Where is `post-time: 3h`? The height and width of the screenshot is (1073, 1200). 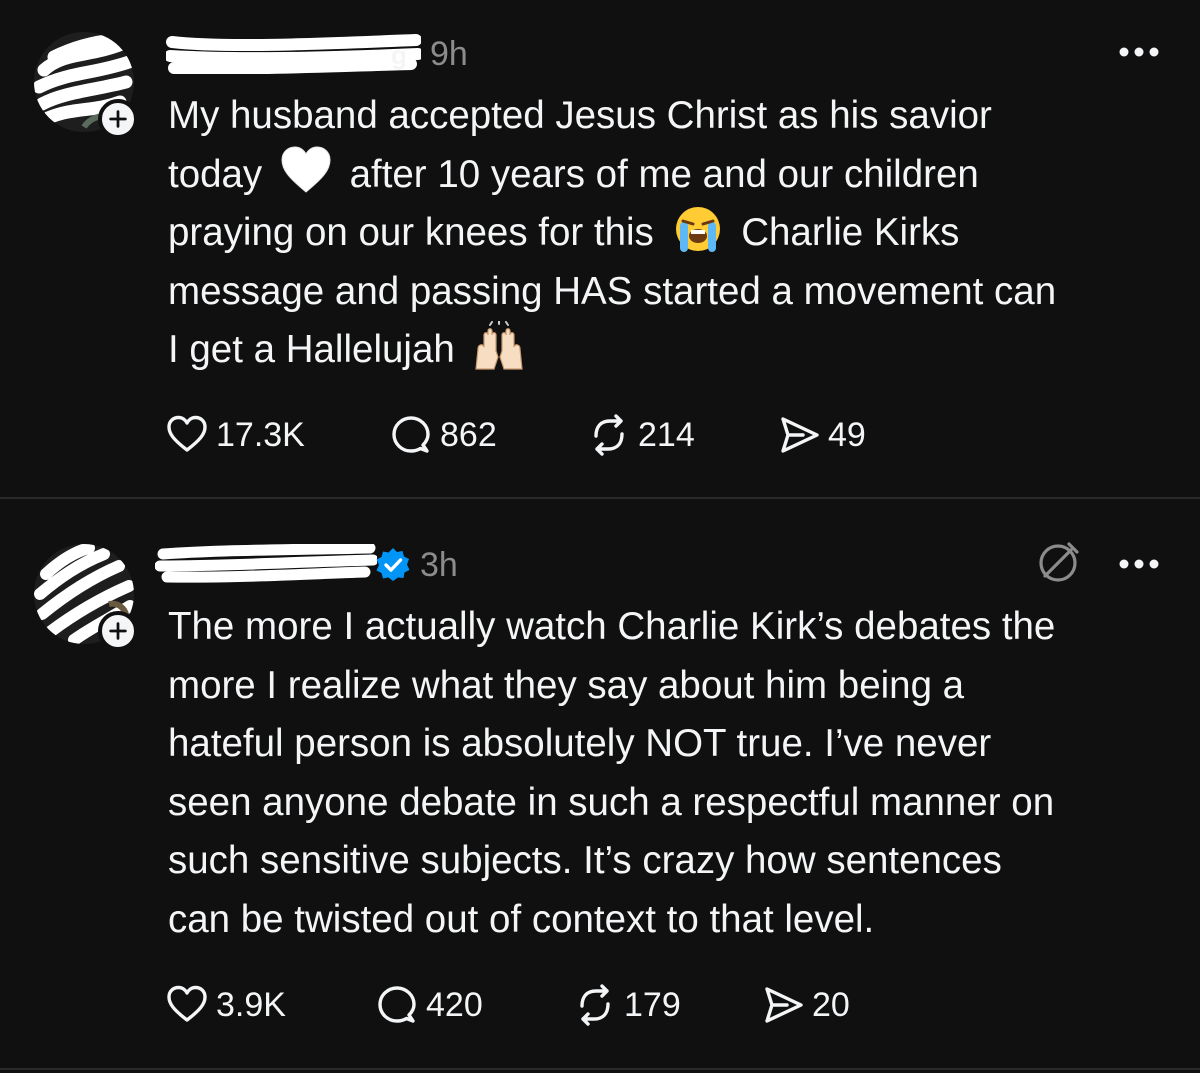 post-time: 3h is located at coordinates (439, 565).